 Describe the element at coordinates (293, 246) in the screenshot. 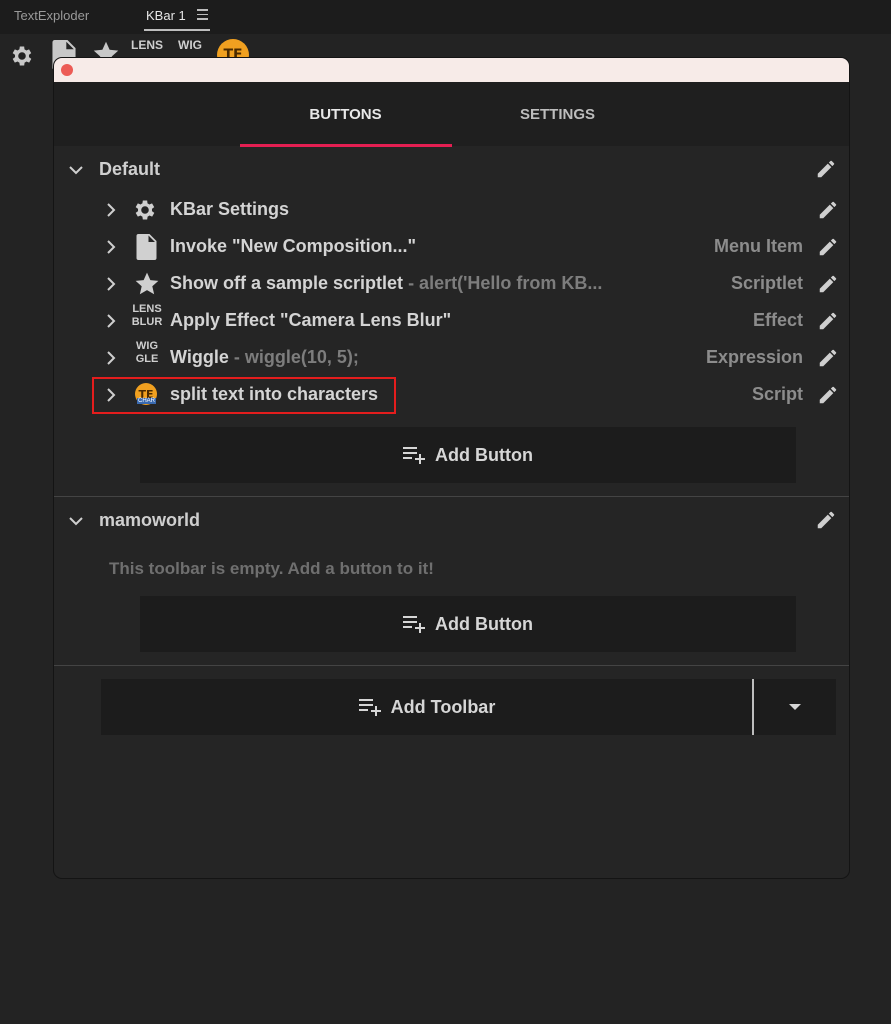

I see `button-label: Invoke "New Composition..."` at that location.